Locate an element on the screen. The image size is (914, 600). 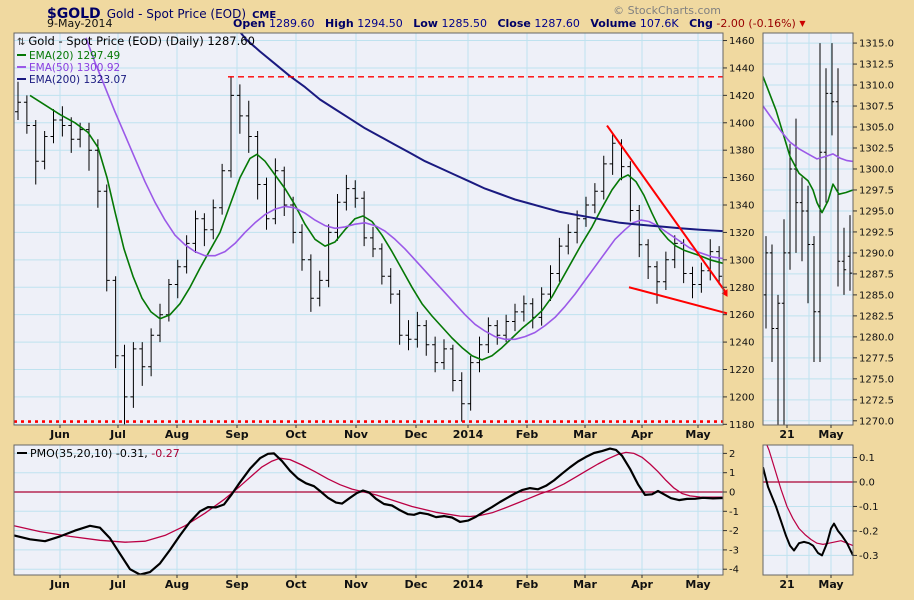
svg-text: 1310.0 is located at coordinates (876, 86).